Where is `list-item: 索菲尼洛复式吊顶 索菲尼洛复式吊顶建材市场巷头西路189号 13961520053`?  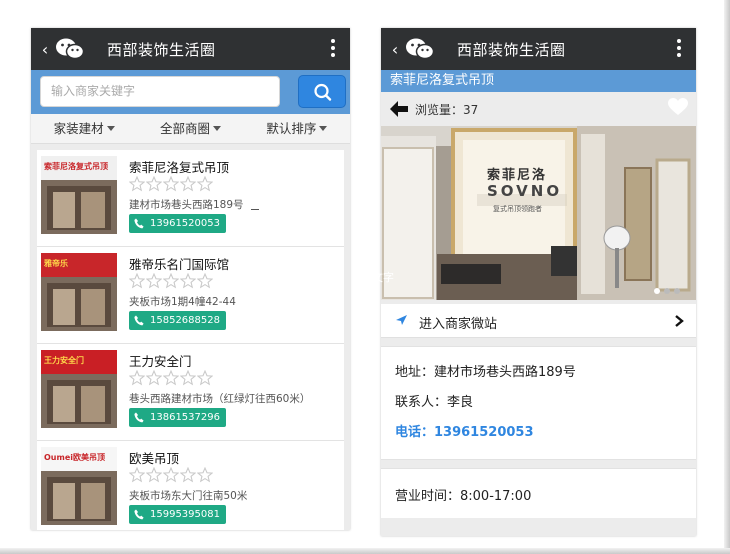 list-item: 索菲尼洛复式吊顶 索菲尼洛复式吊顶建材市场巷头西路189号 13961520053 is located at coordinates (190, 198).